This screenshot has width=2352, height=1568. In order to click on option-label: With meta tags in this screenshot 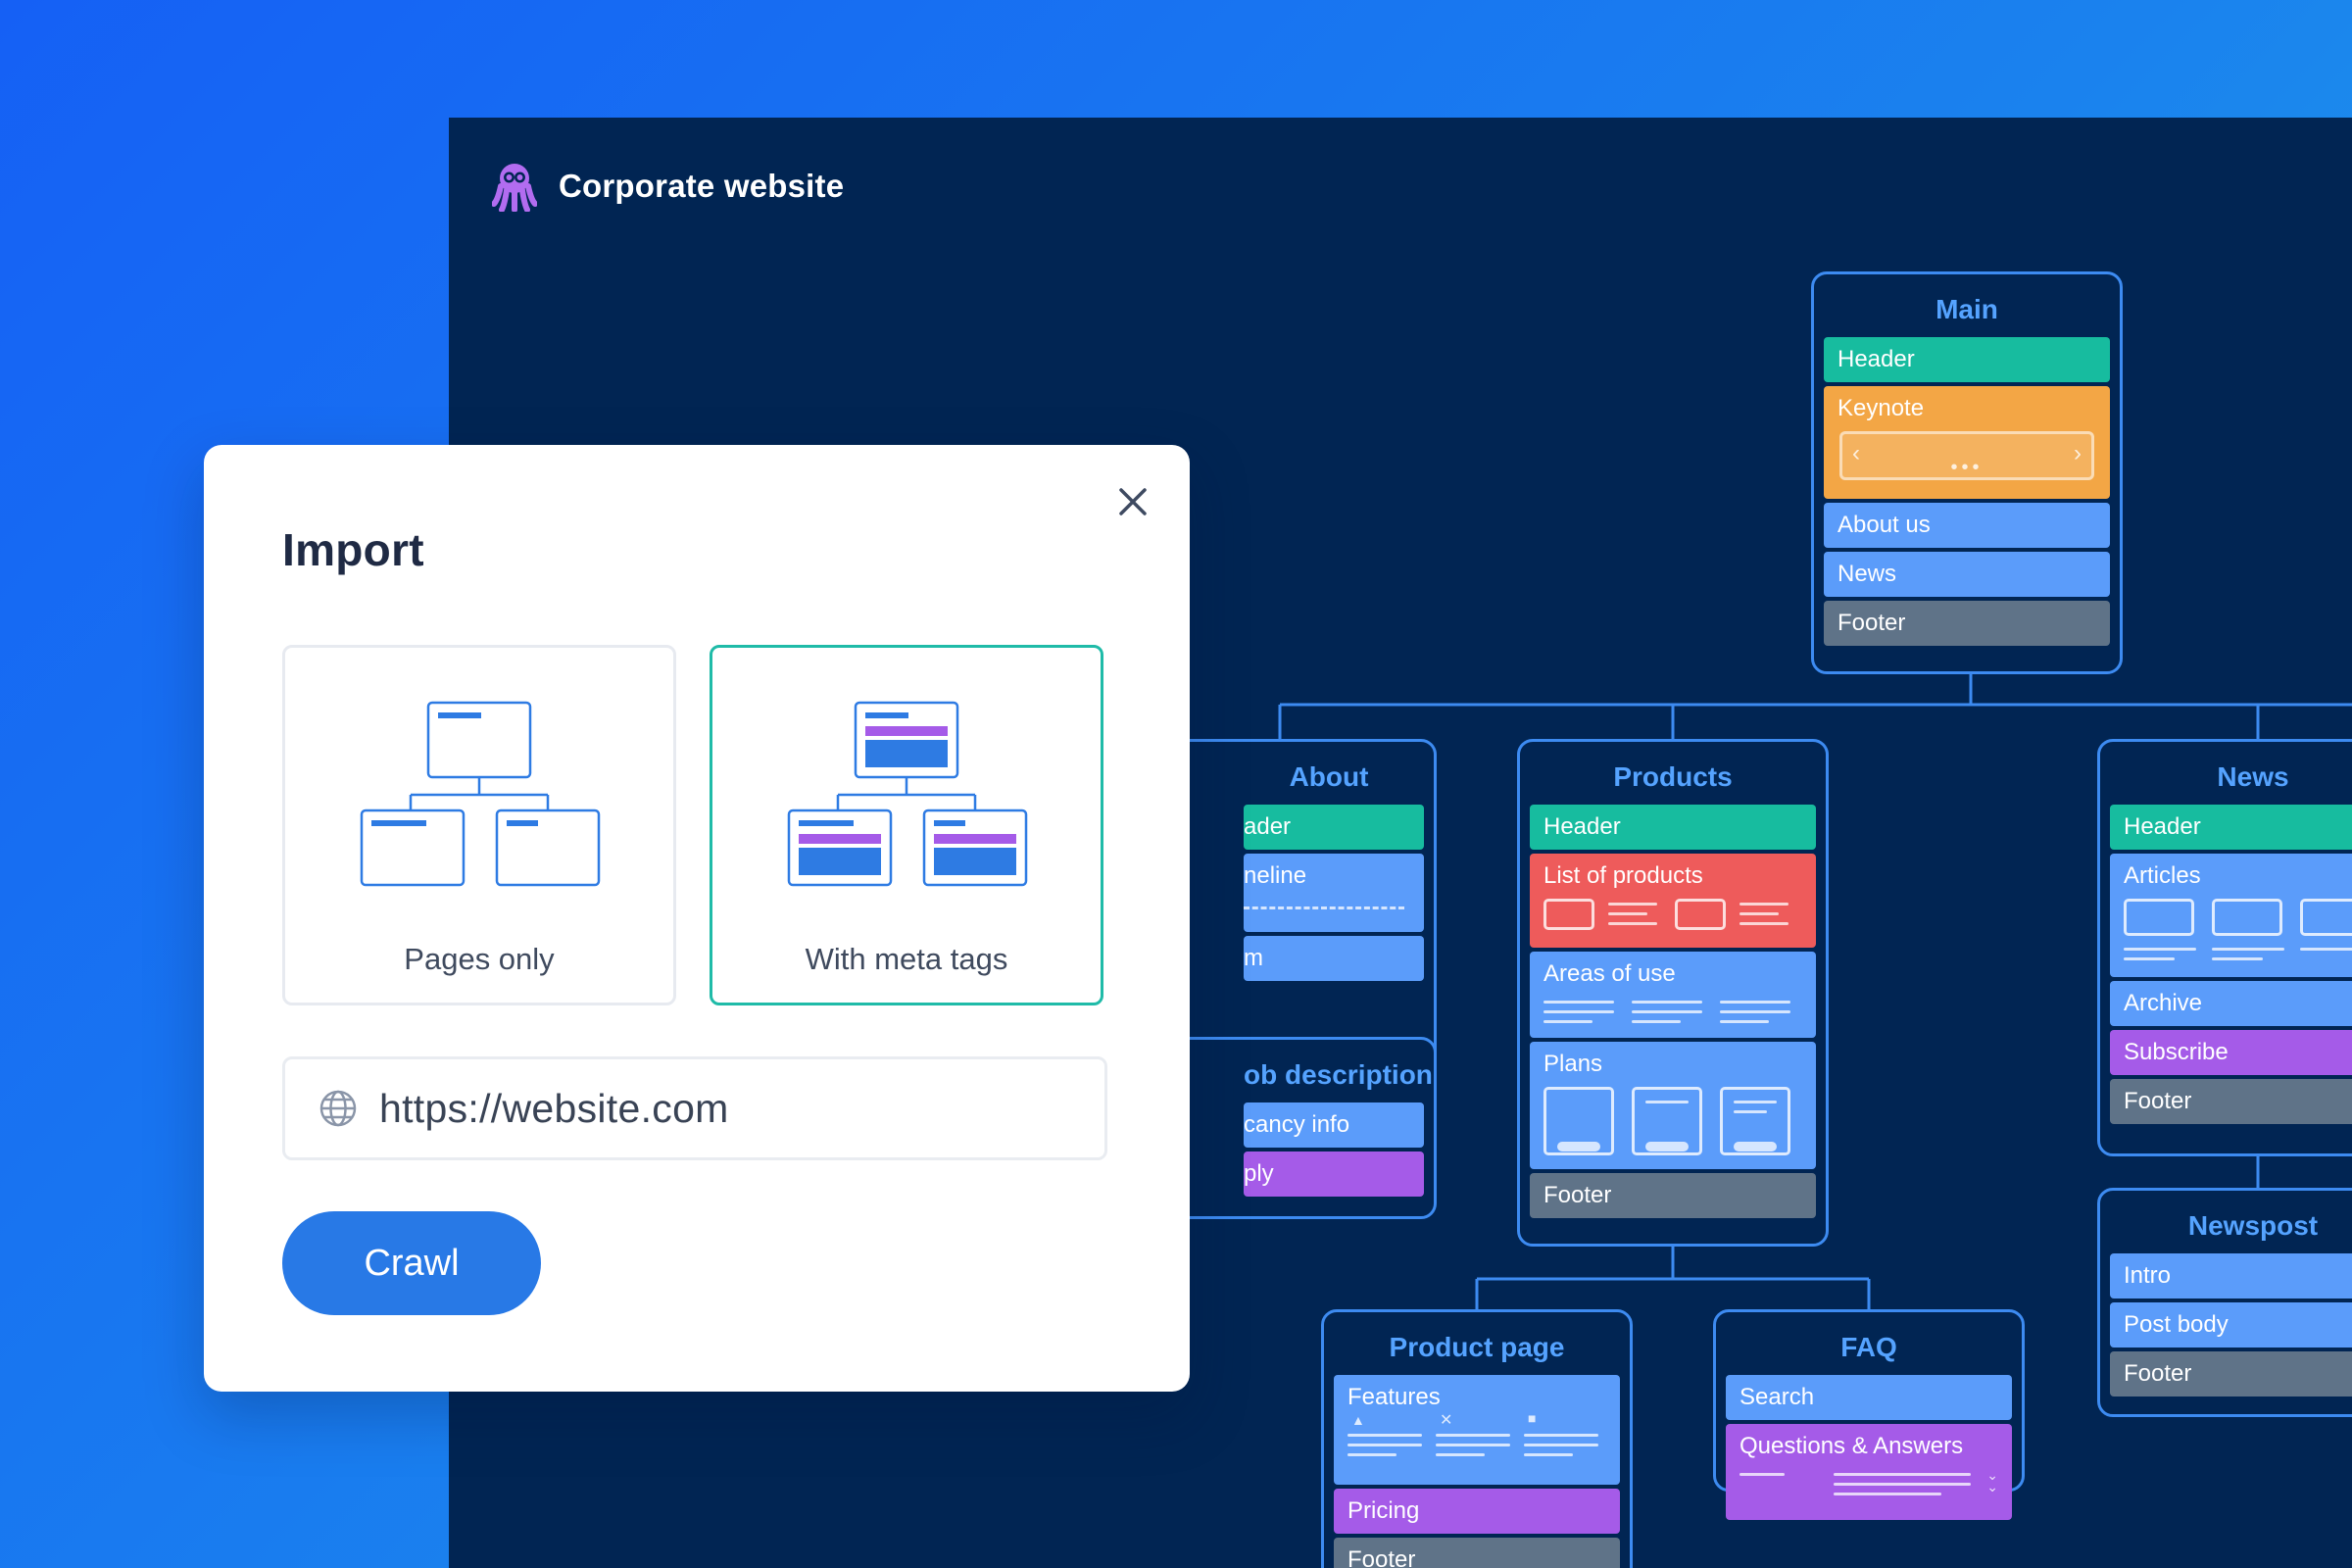, I will do `click(906, 959)`.